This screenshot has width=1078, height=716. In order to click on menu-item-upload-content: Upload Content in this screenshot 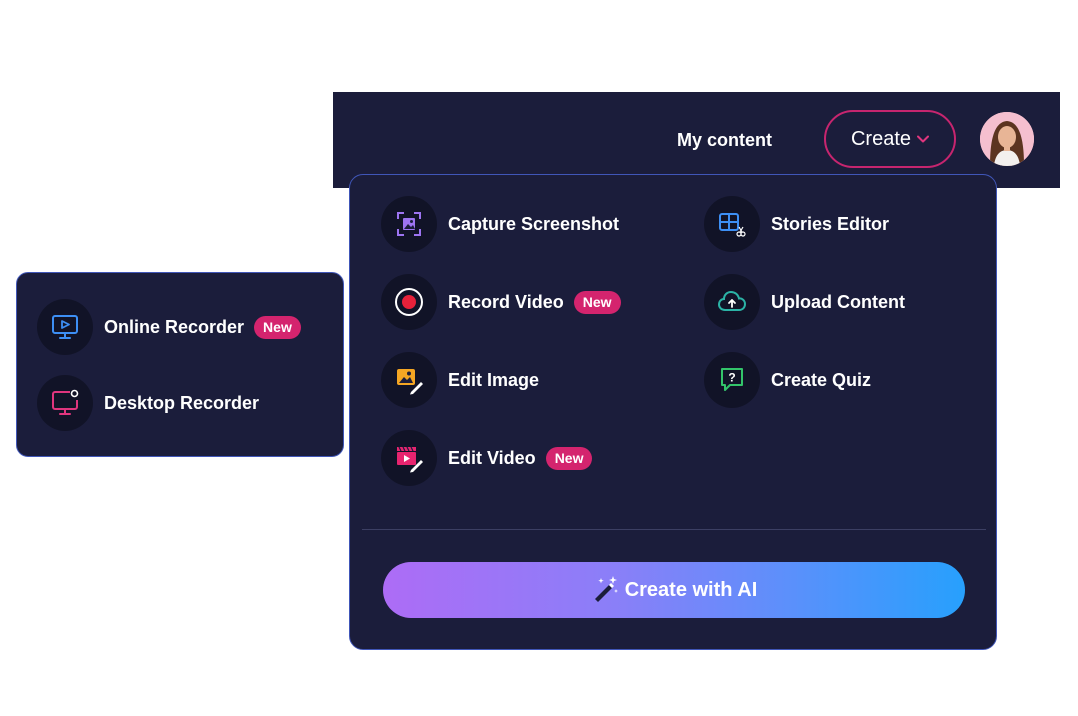, I will do `click(804, 302)`.